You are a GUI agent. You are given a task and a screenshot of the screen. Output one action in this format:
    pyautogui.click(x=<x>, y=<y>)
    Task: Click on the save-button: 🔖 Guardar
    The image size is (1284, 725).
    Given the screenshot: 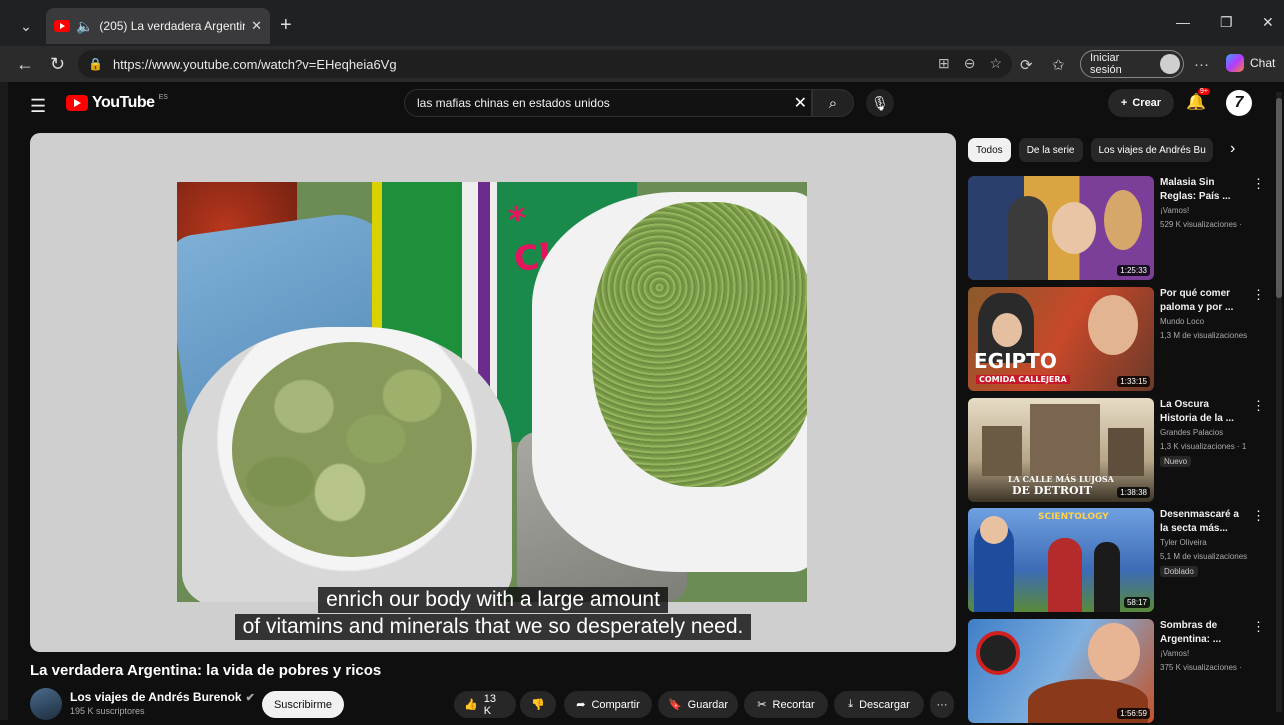 What is the action you would take?
    pyautogui.click(x=698, y=704)
    